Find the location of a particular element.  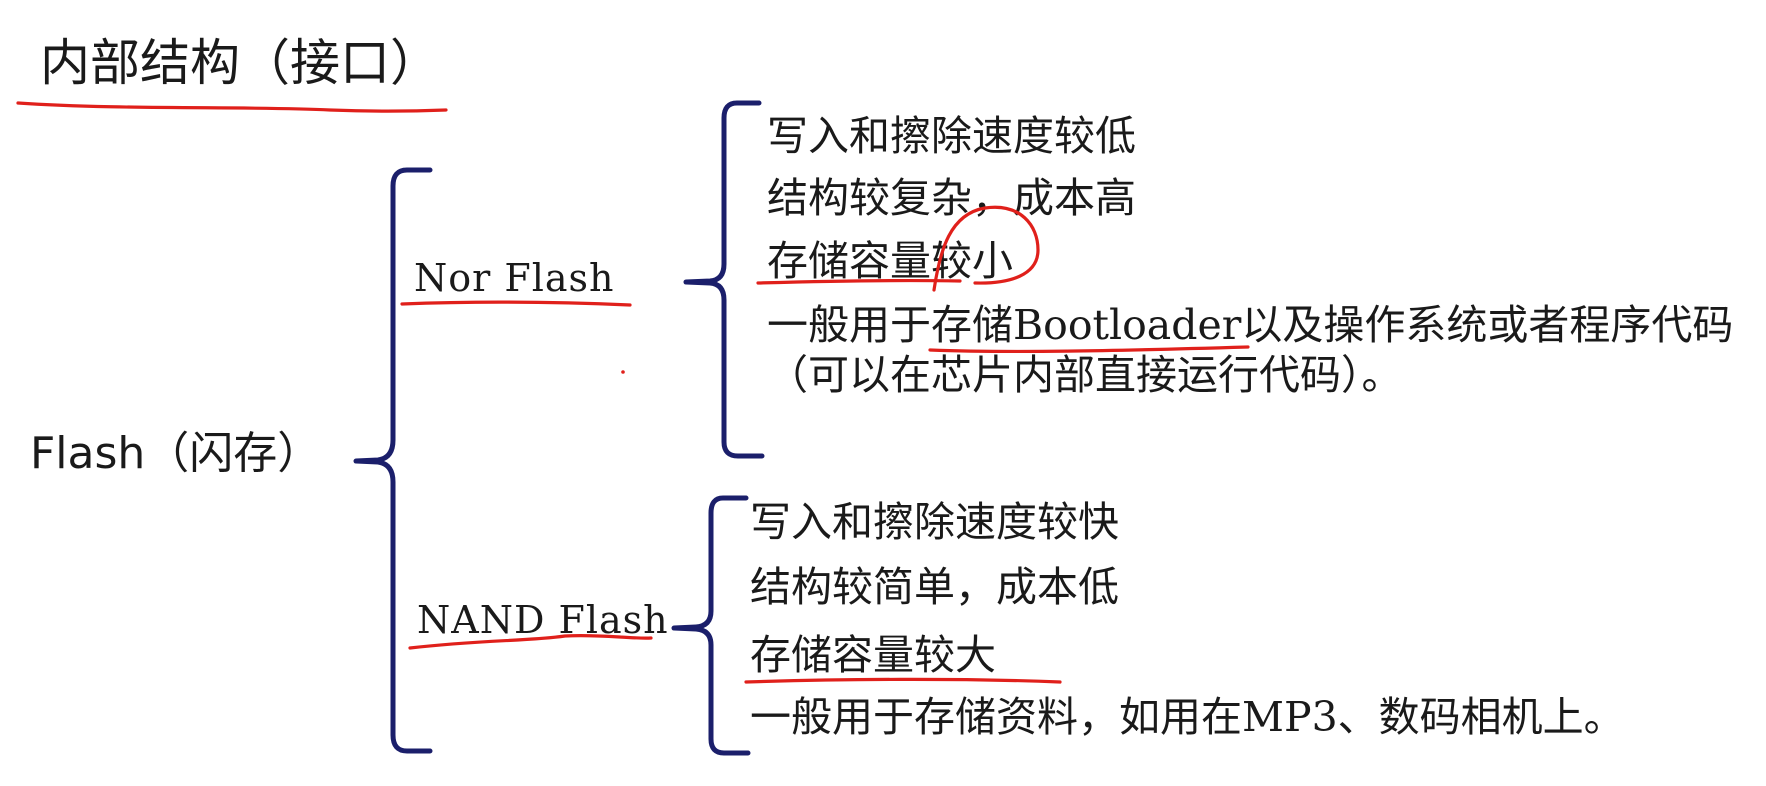

nand-item-cost: 结构较简单，成本低 is located at coordinates (934, 587).